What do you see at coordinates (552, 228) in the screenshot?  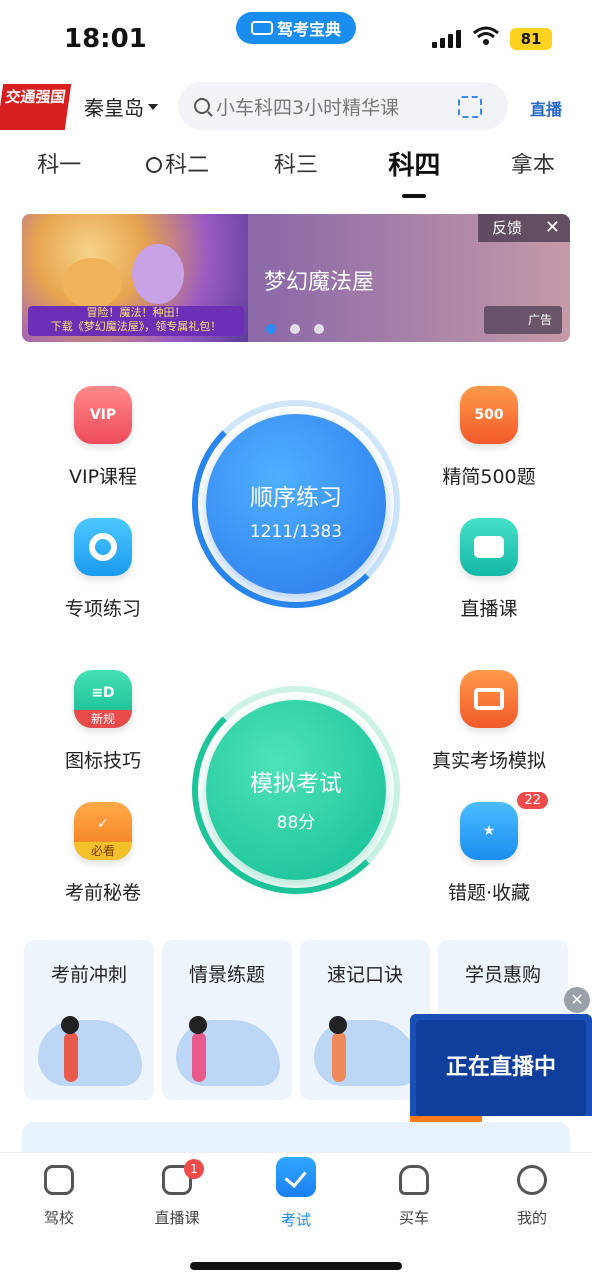 I see `close-icon: ✕` at bounding box center [552, 228].